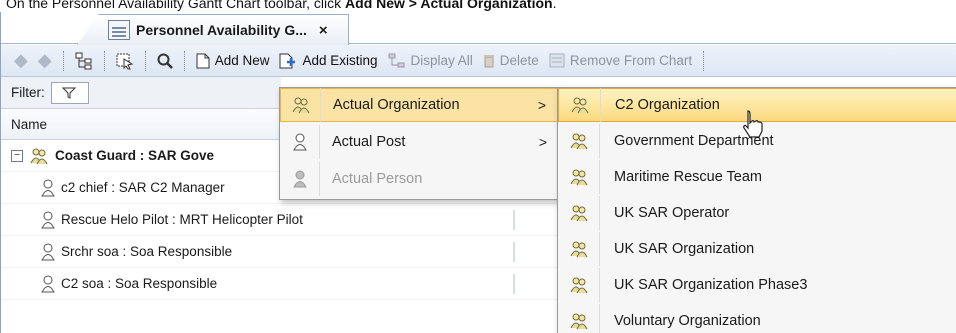 This screenshot has height=333, width=956. Describe the element at coordinates (369, 142) in the screenshot. I see `menu-item-label: Actual Post` at that location.